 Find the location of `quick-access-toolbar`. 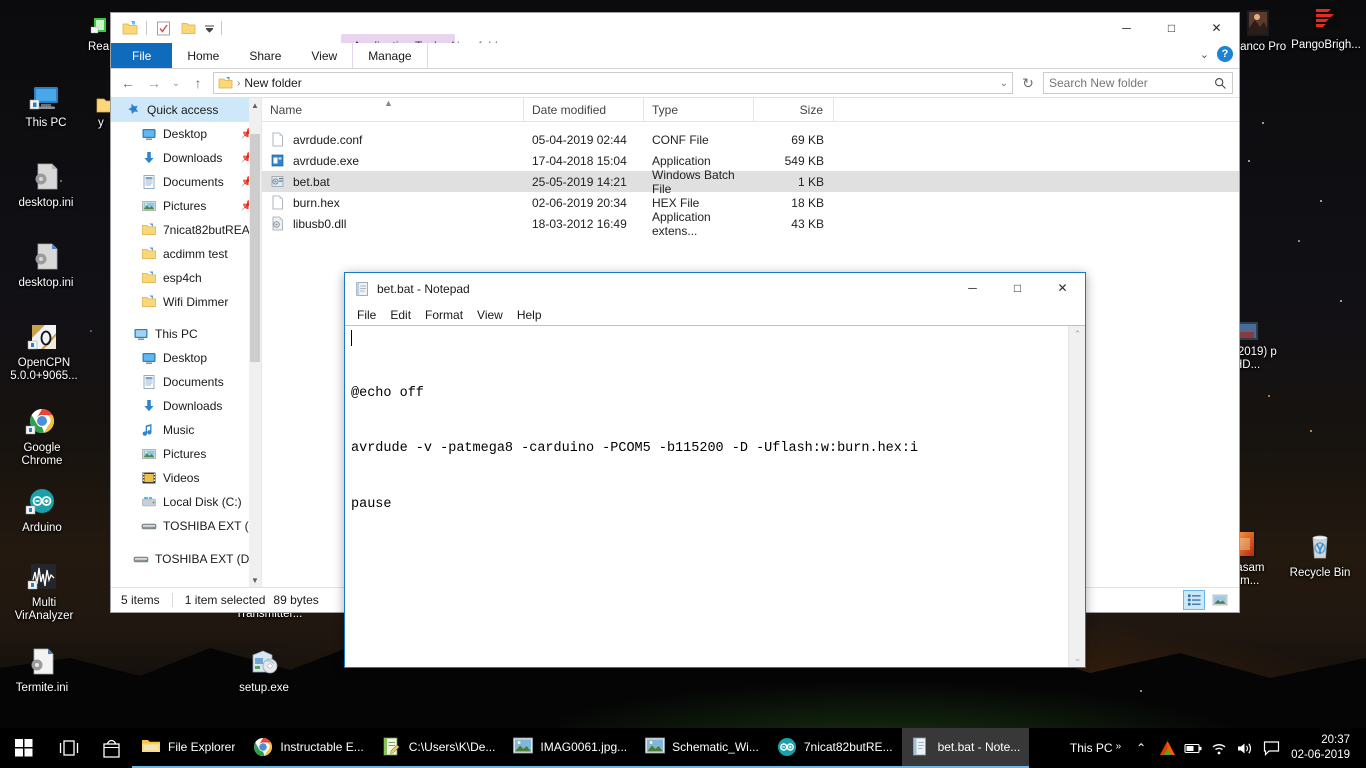

quick-access-toolbar is located at coordinates (171, 28).